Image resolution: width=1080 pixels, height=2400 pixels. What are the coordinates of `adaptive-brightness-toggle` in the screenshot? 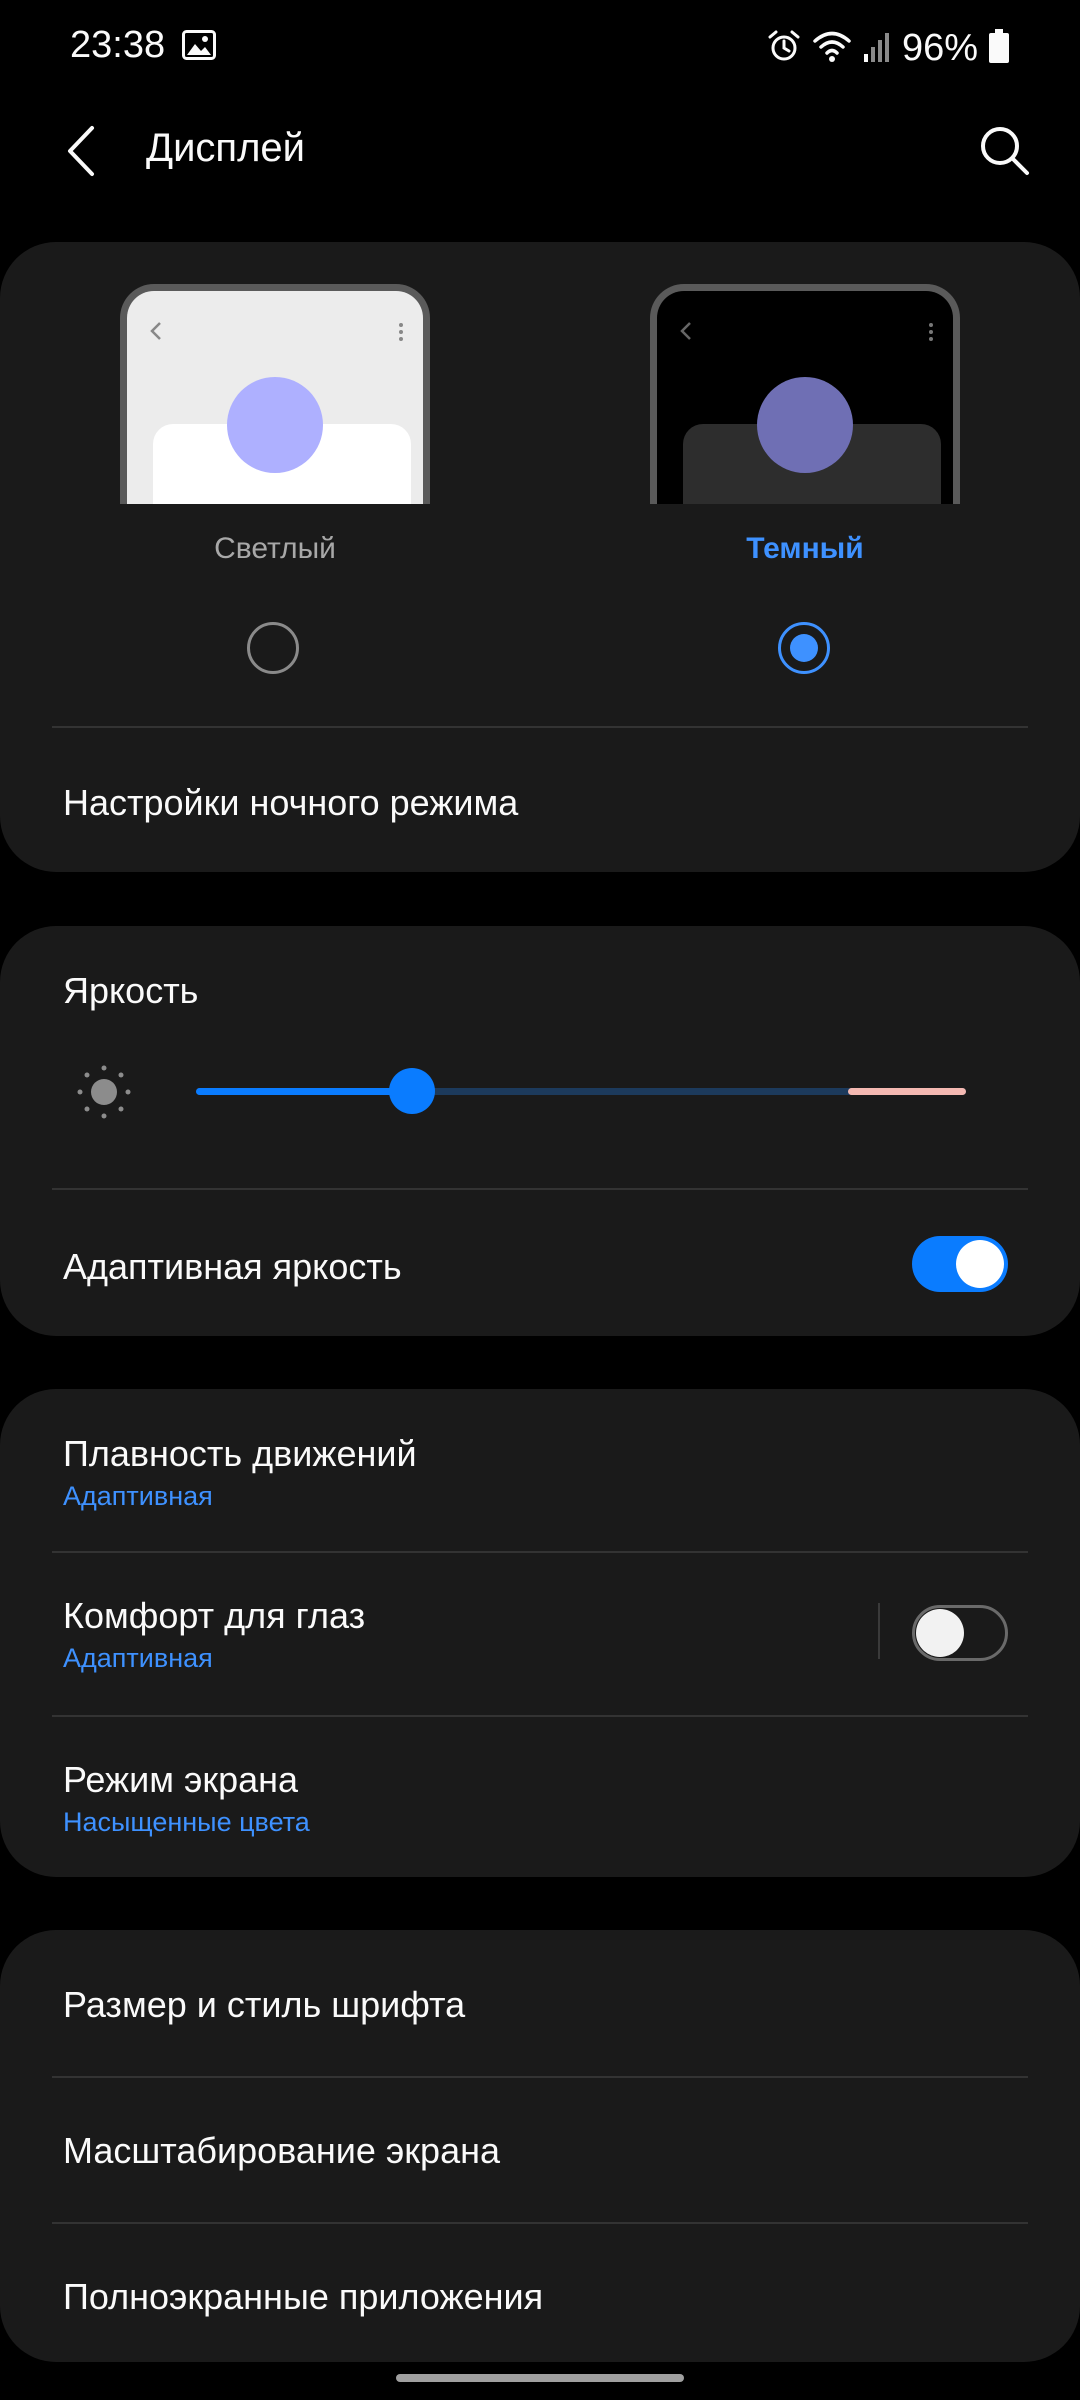 It's located at (960, 1264).